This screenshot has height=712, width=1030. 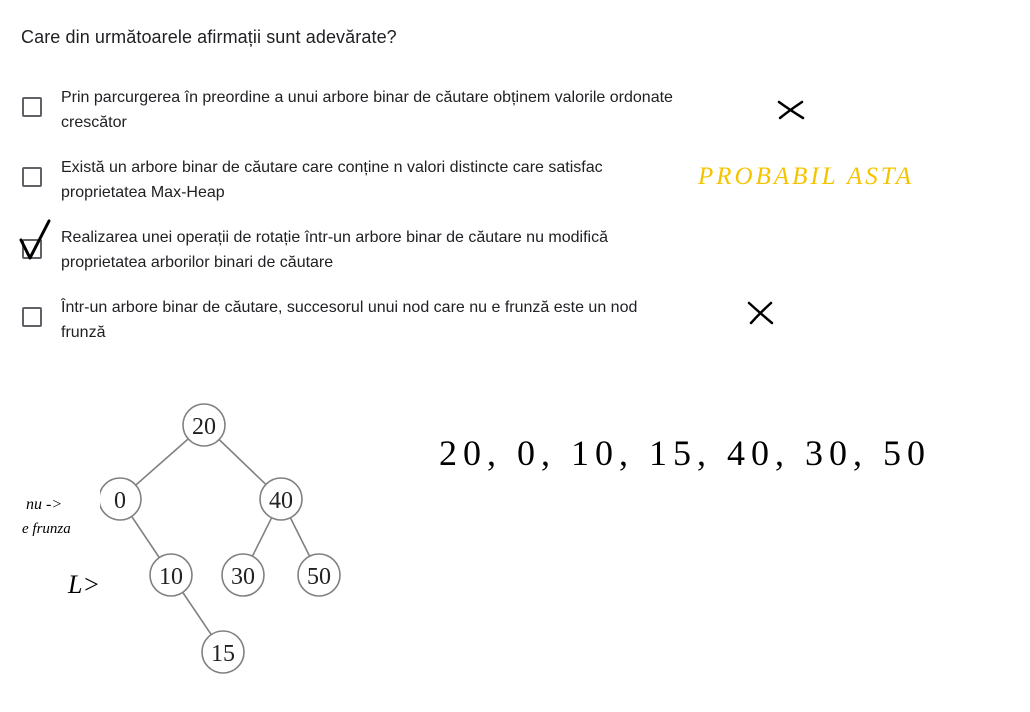 I want to click on handwritten-note-arrow: L>, so click(x=83, y=584).